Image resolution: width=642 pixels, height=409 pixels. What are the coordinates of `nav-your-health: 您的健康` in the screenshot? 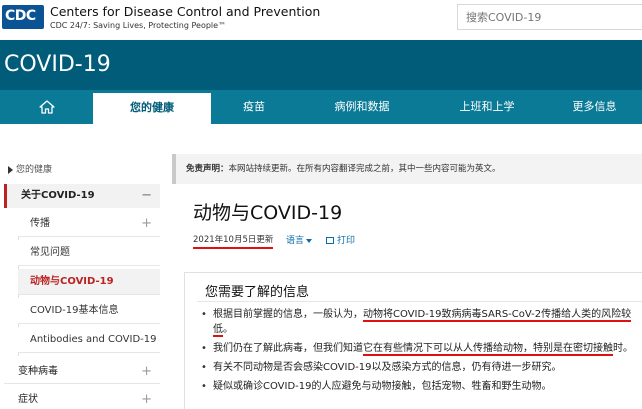 It's located at (152, 107).